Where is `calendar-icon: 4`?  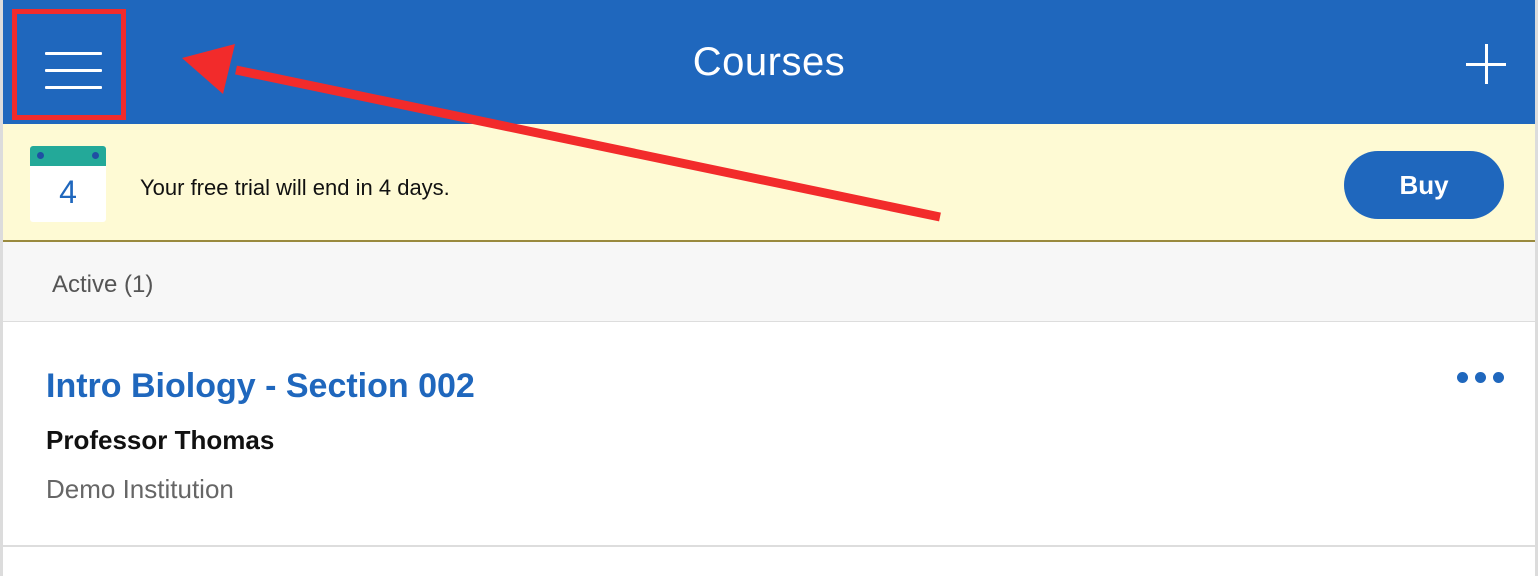
calendar-icon: 4 is located at coordinates (68, 184).